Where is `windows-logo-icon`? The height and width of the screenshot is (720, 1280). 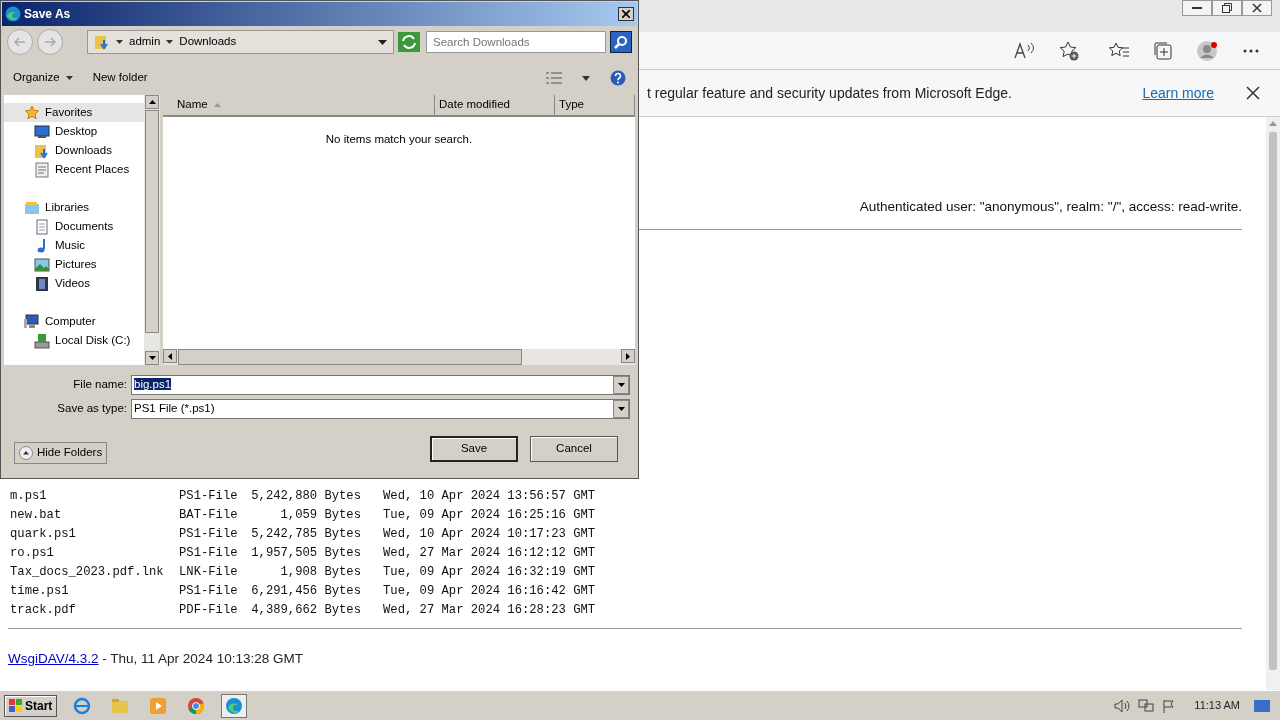
windows-logo-icon is located at coordinates (16, 705).